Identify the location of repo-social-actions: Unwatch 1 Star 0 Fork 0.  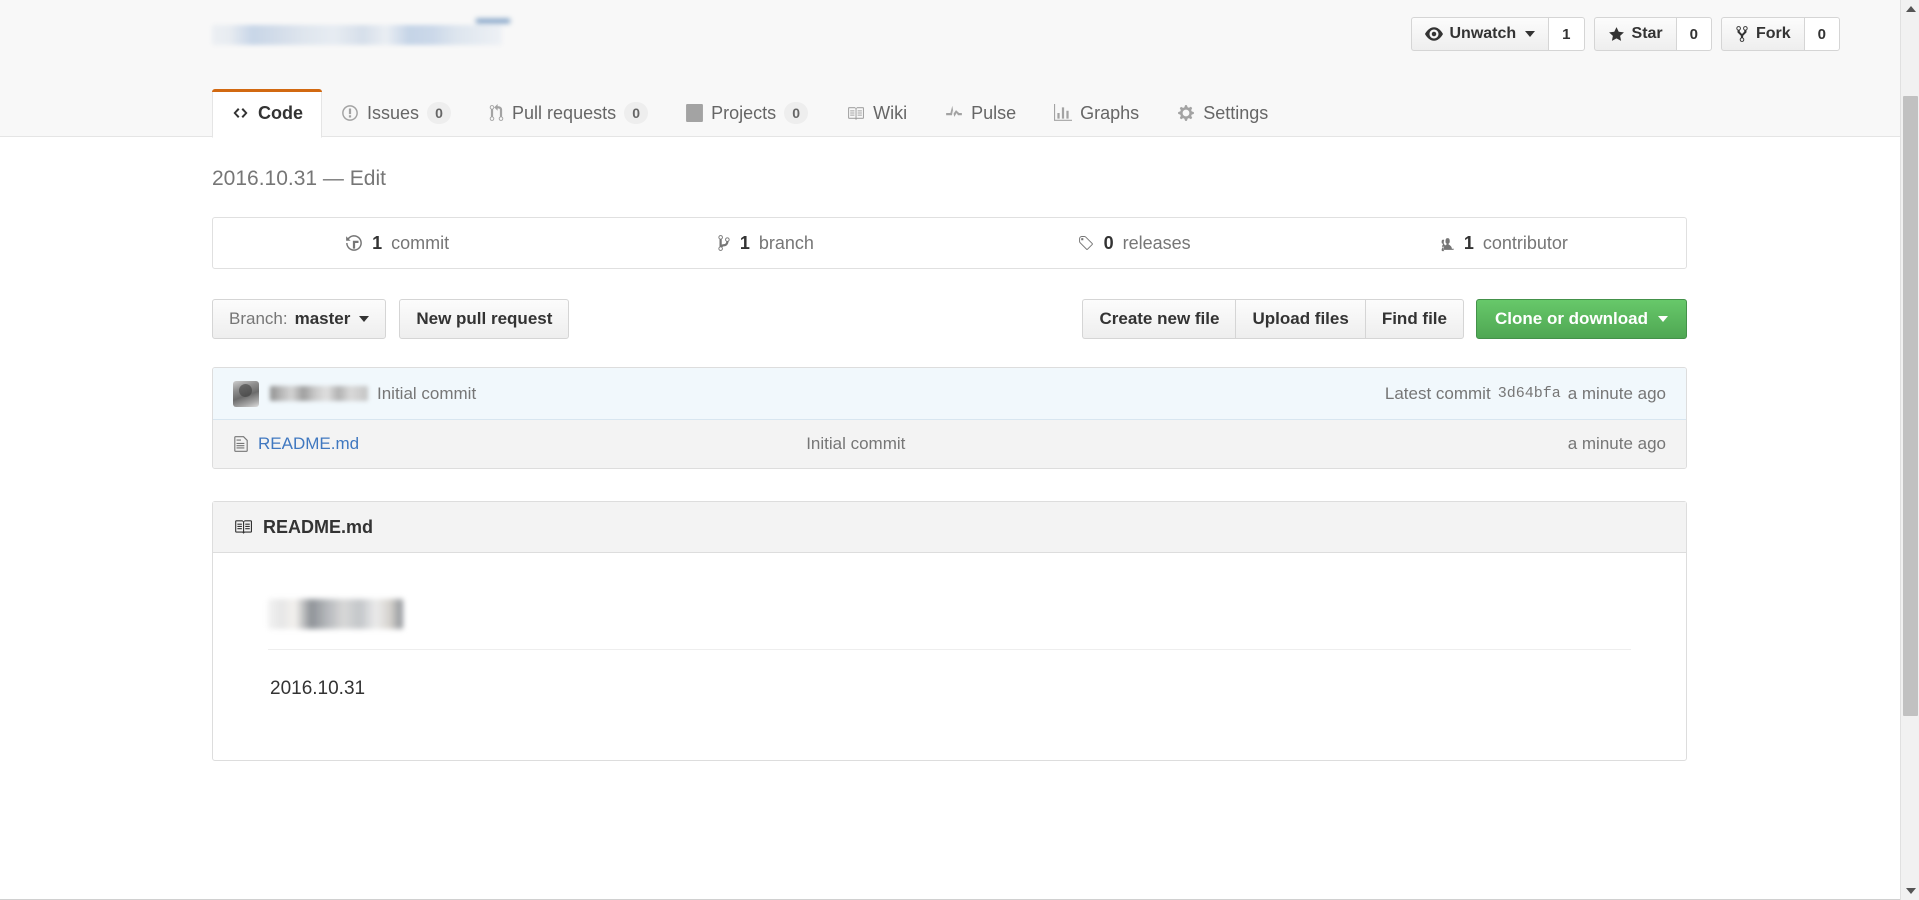
(1625, 34).